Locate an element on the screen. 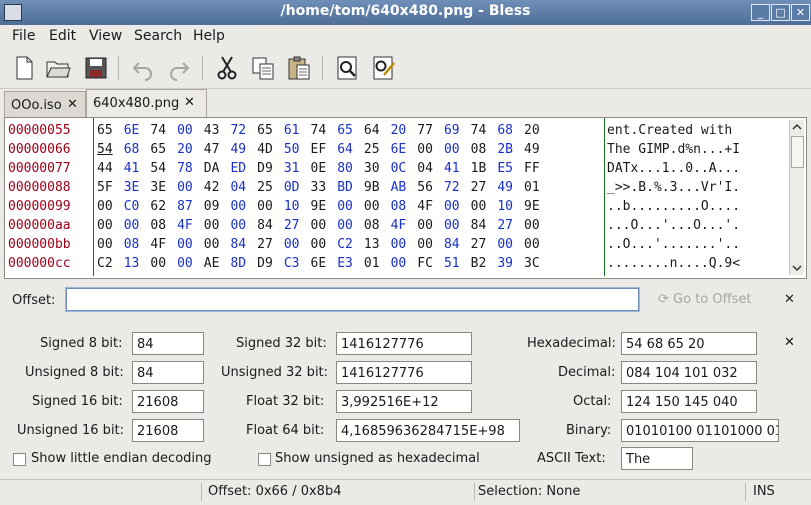  ascii-text-field: The is located at coordinates (657, 458).